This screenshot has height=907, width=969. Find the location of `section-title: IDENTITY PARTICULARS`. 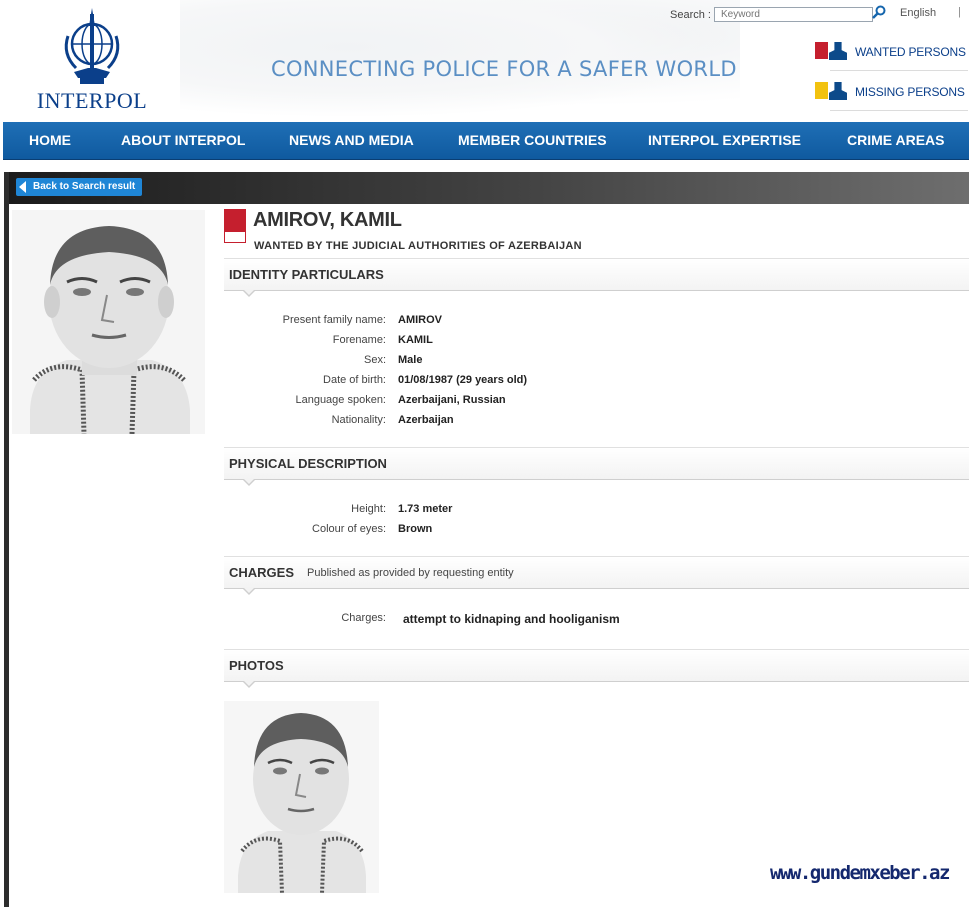

section-title: IDENTITY PARTICULARS is located at coordinates (306, 274).